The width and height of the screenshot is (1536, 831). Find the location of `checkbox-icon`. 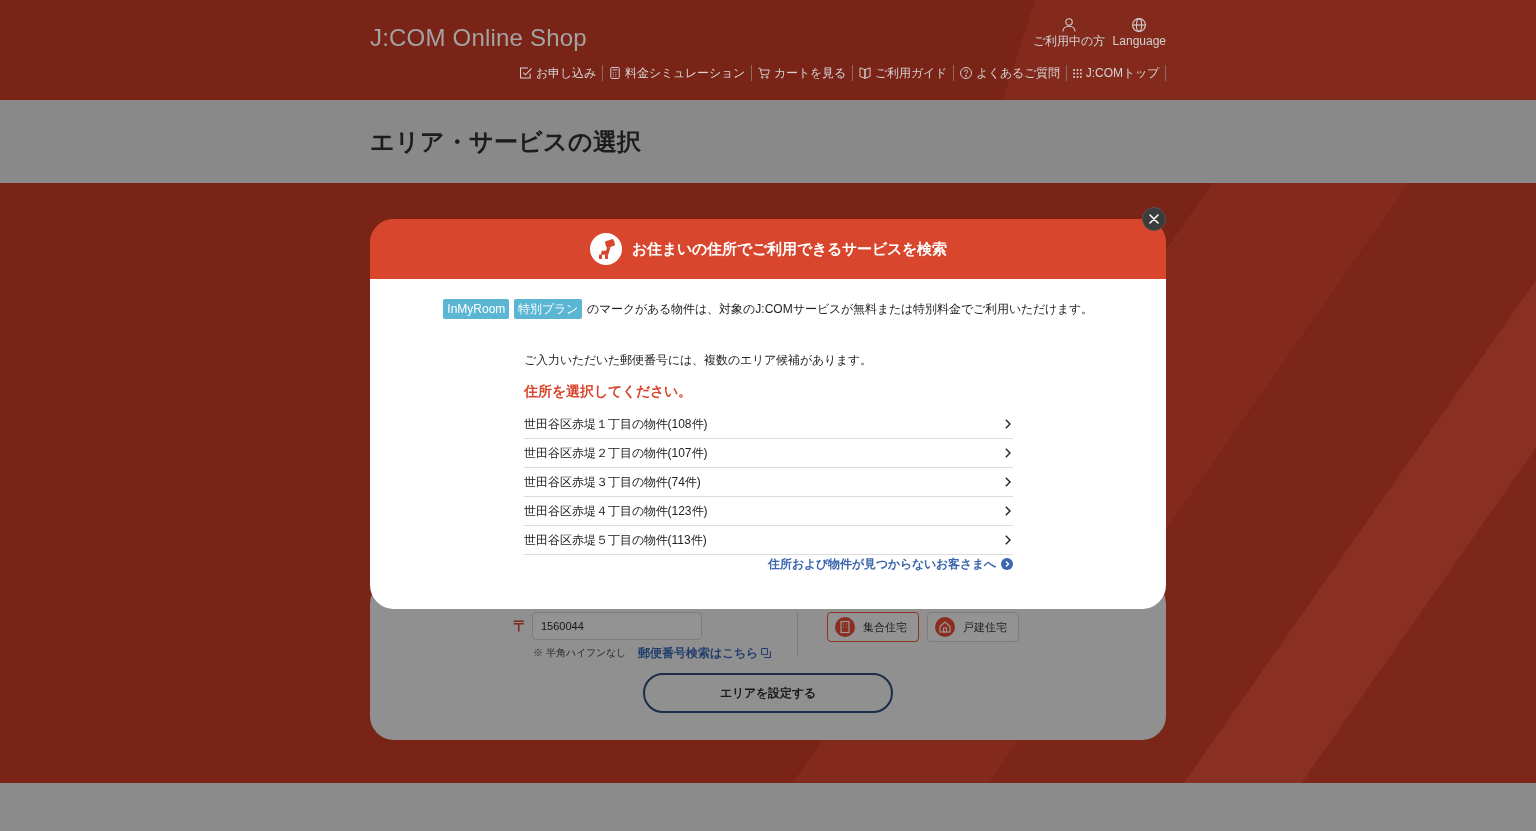

checkbox-icon is located at coordinates (525, 73).